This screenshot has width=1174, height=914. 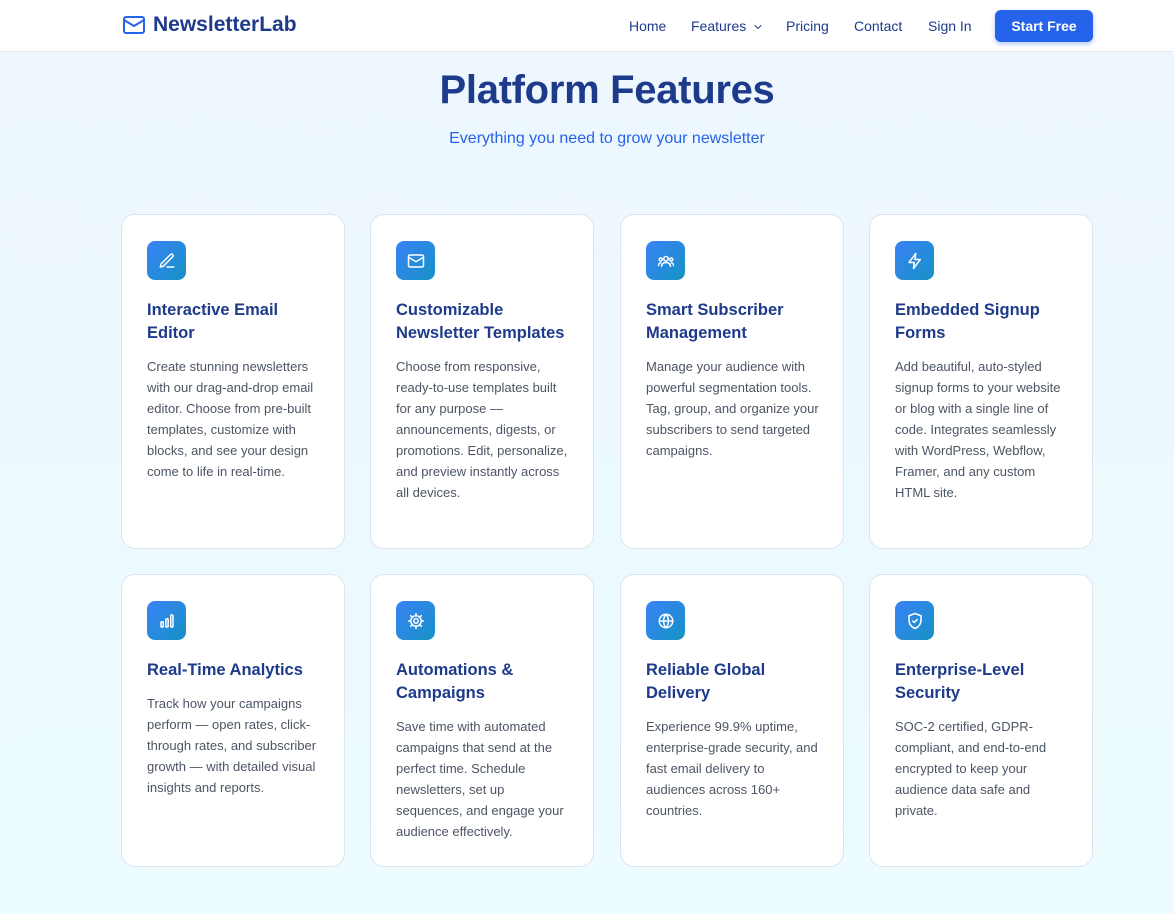 What do you see at coordinates (914, 260) in the screenshot?
I see `lightning-icon` at bounding box center [914, 260].